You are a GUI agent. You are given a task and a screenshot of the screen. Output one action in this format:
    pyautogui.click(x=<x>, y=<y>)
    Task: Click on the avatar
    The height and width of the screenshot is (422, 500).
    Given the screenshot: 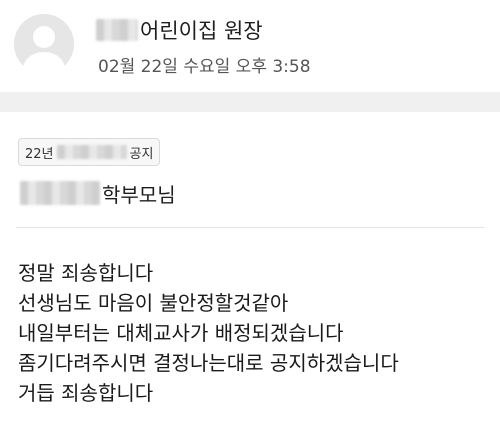 What is the action you would take?
    pyautogui.click(x=44, y=44)
    